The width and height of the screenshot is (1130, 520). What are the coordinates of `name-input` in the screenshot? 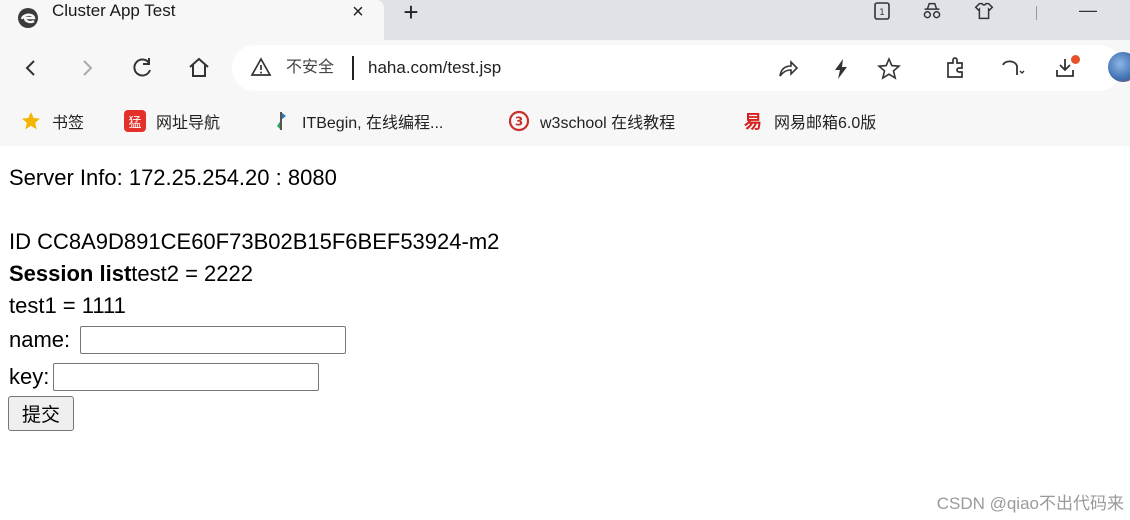 It's located at (213, 340).